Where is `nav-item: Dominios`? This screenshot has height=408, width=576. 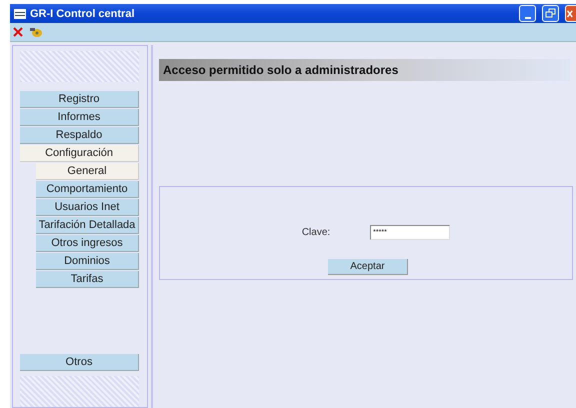
nav-item: Dominios is located at coordinates (87, 261).